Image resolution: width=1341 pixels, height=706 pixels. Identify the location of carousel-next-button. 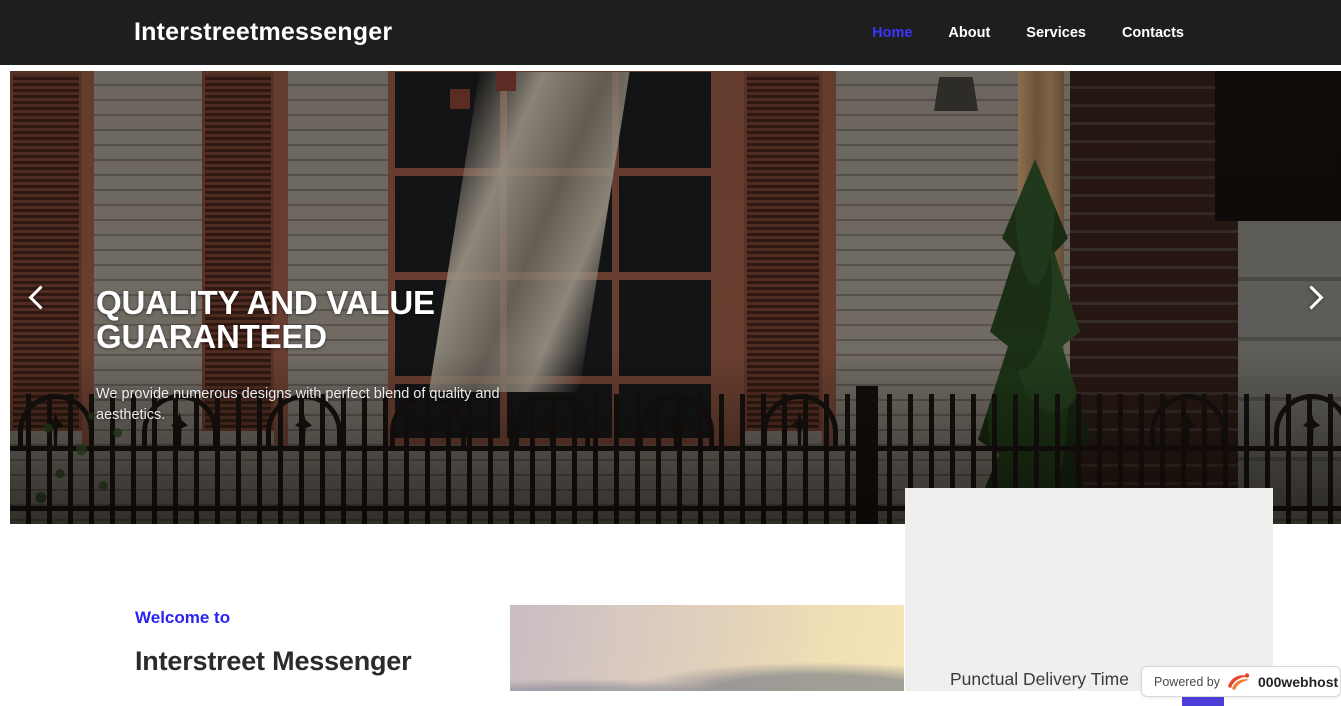
(1311, 297).